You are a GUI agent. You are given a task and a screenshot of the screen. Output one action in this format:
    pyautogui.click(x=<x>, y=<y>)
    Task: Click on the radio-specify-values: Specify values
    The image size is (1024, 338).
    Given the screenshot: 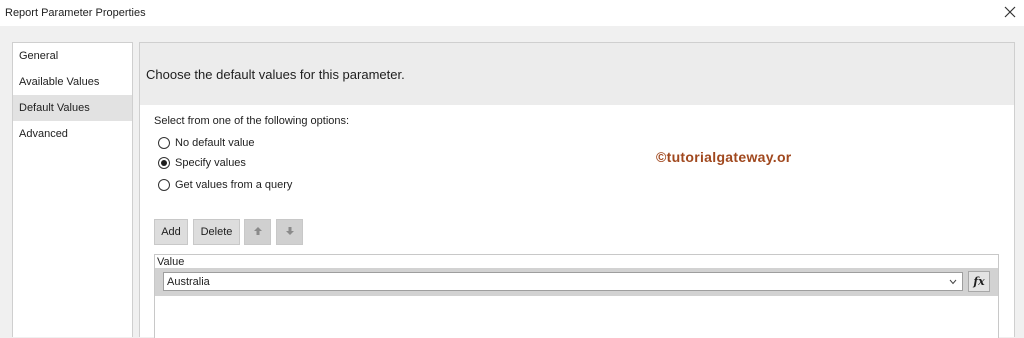 What is the action you would take?
    pyautogui.click(x=202, y=163)
    